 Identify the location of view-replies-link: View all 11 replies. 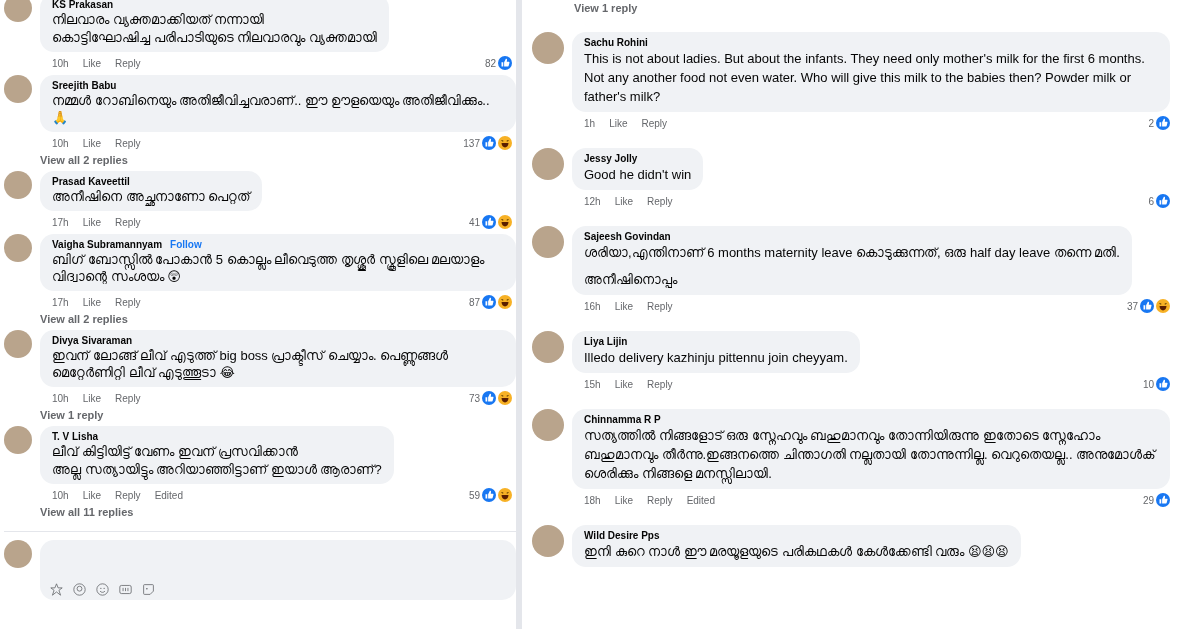
(87, 512).